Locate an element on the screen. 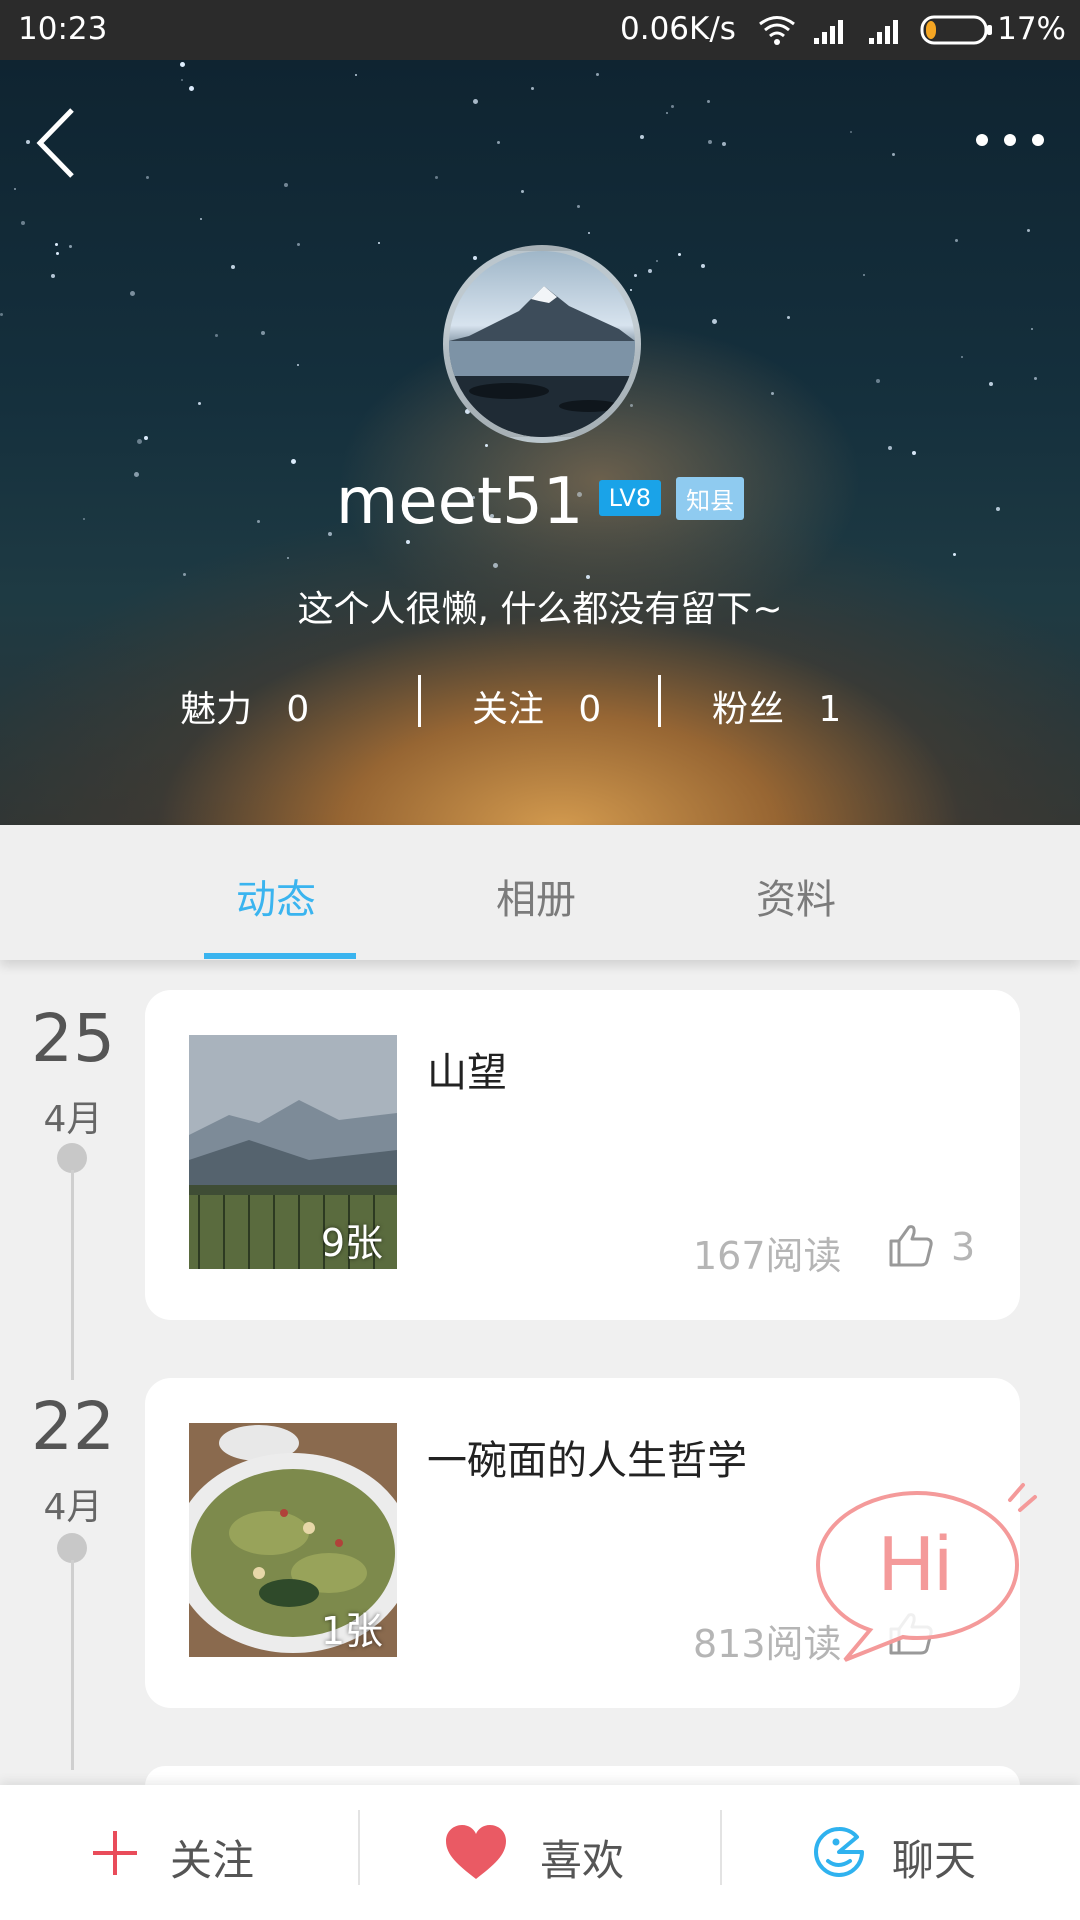 The width and height of the screenshot is (1080, 1920). chat-button: 聊天 is located at coordinates (901, 1852).